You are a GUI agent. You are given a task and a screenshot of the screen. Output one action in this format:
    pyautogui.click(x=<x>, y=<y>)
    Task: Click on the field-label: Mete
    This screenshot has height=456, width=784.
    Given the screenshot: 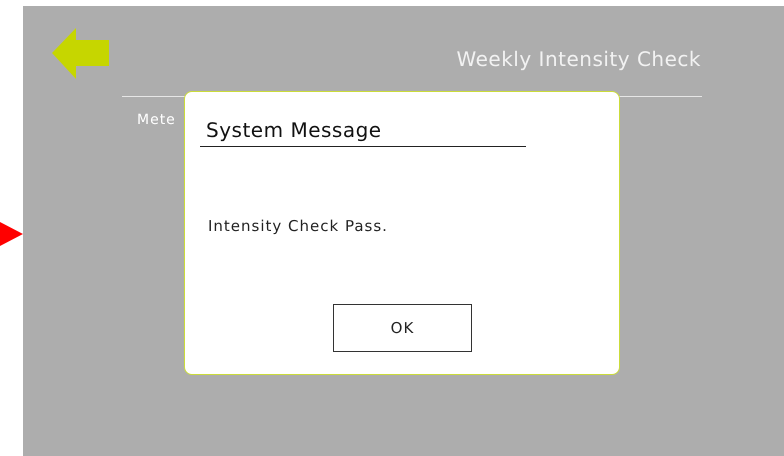 What is the action you would take?
    pyautogui.click(x=156, y=120)
    